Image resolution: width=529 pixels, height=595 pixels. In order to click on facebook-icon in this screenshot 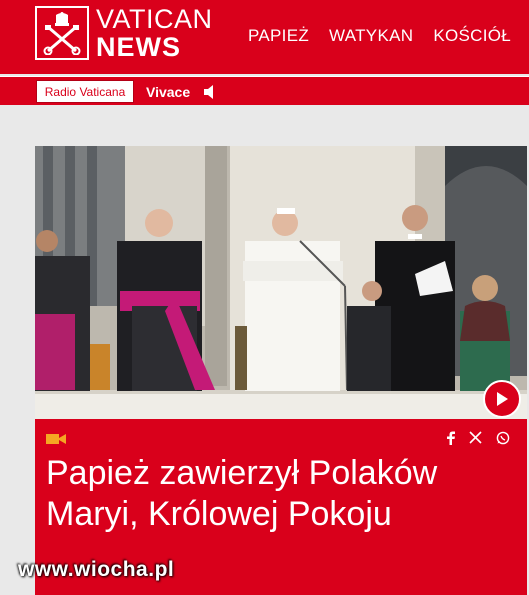, I will do `click(450, 439)`.